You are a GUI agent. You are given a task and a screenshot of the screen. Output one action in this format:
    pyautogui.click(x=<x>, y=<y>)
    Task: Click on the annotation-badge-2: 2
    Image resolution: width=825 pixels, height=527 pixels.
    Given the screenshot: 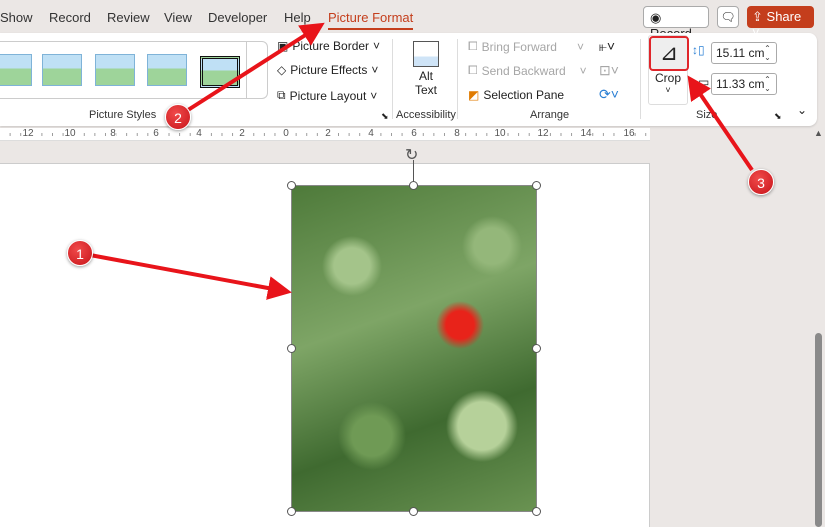 What is the action you would take?
    pyautogui.click(x=178, y=117)
    